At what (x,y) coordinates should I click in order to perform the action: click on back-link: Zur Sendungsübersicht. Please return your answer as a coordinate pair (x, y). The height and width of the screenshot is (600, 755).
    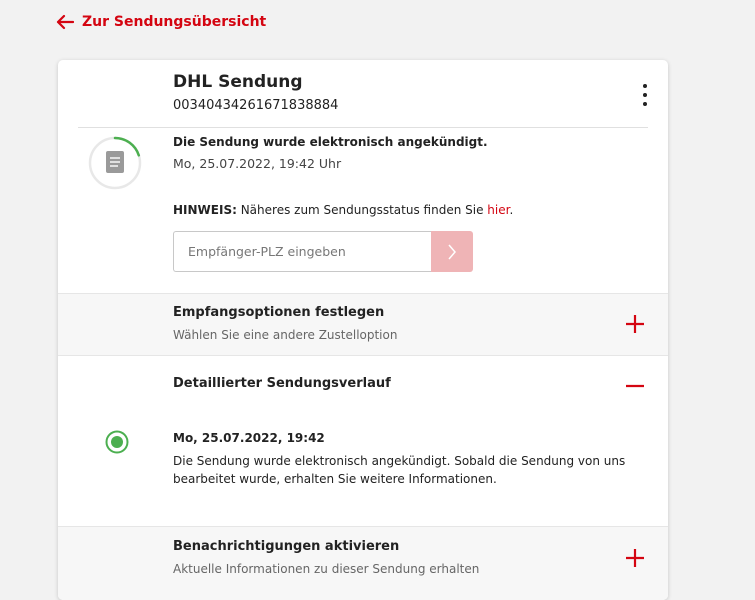
    Looking at the image, I should click on (161, 22).